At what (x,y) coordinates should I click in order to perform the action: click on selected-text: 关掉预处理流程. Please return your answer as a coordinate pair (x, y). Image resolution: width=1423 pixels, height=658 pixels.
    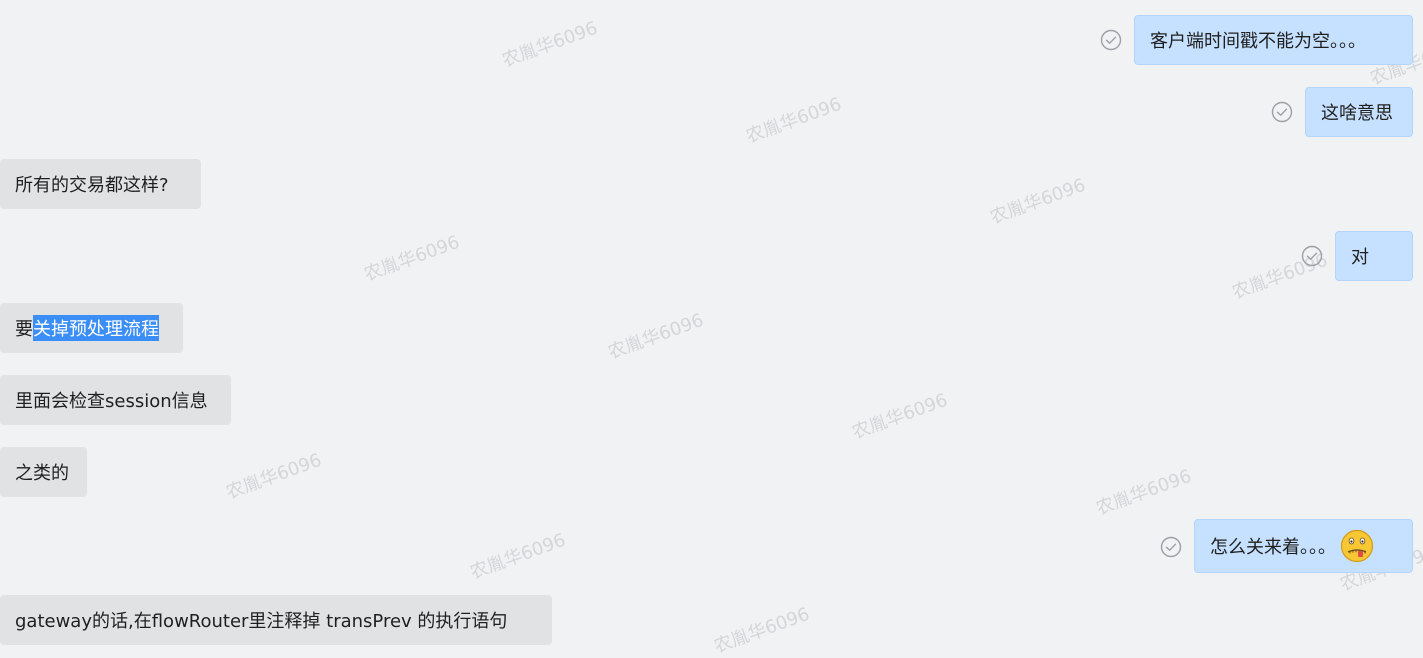
    Looking at the image, I should click on (96, 328).